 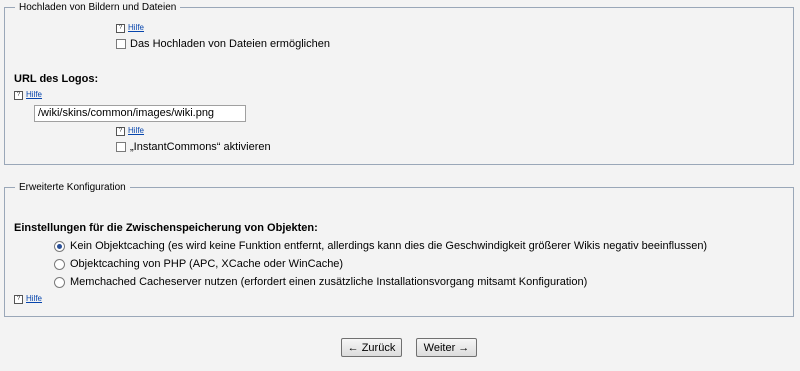 I want to click on enable-upload-option: Das Hochladen von Dateien ermöglichen, so click(x=223, y=44).